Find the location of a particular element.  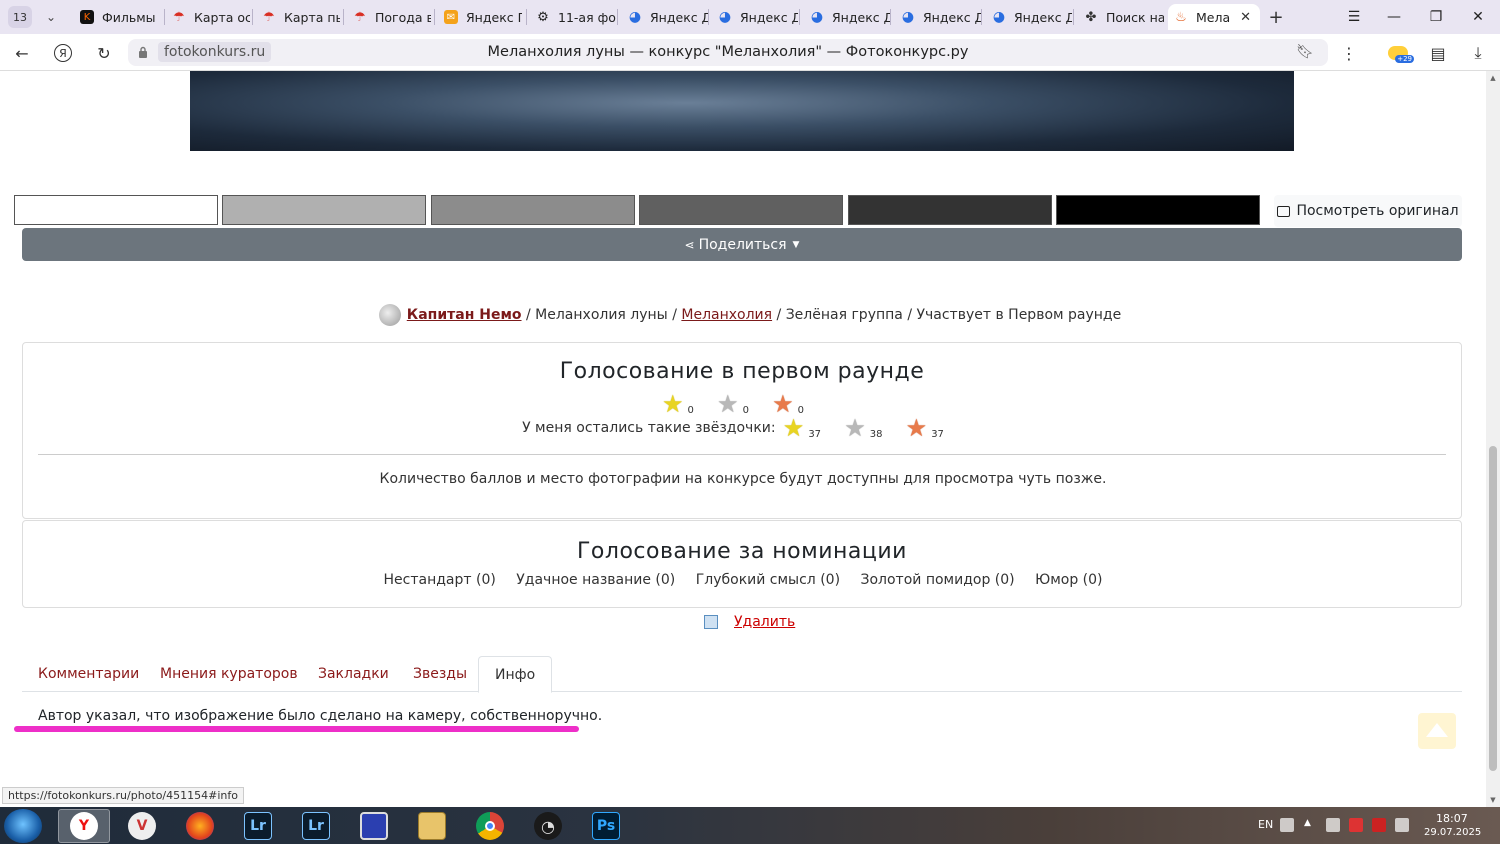

scroll-to-top-button is located at coordinates (1437, 731).